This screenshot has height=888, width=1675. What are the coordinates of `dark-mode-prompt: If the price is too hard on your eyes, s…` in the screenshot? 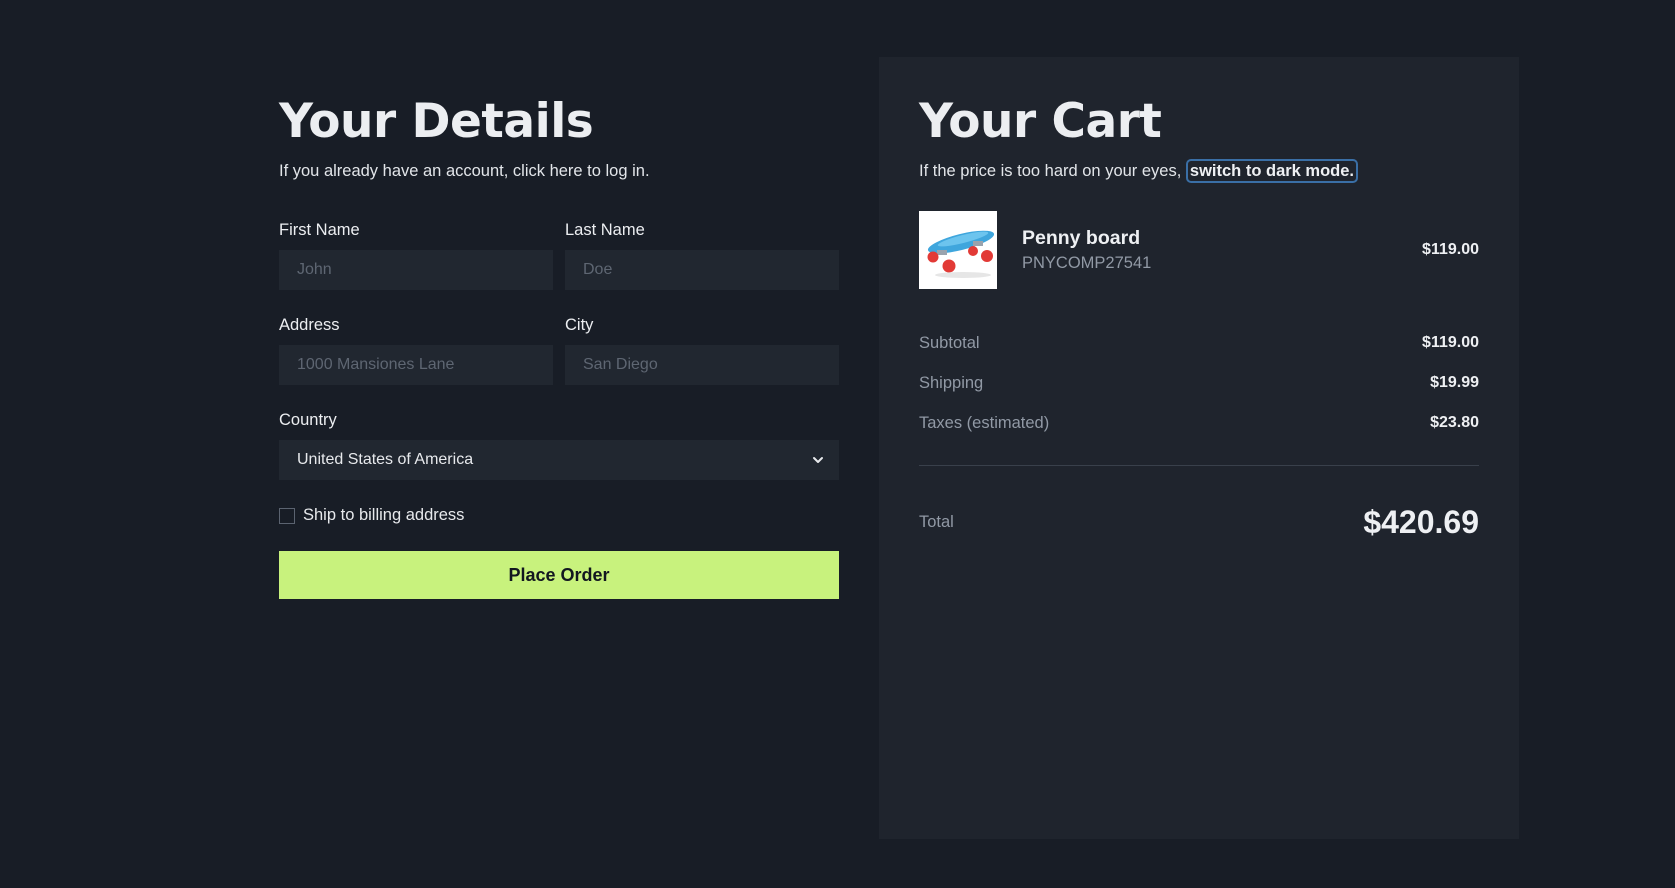 It's located at (1199, 171).